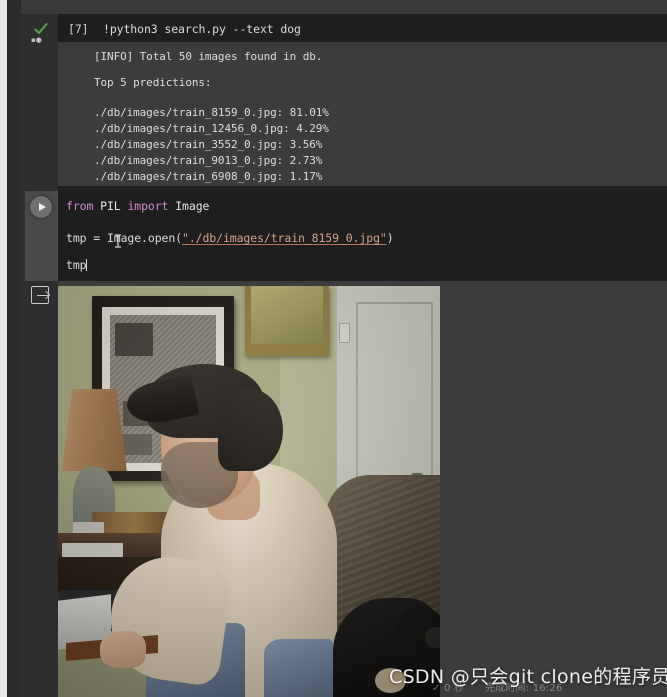 The width and height of the screenshot is (667, 697). I want to click on run-cell-button, so click(41, 207).